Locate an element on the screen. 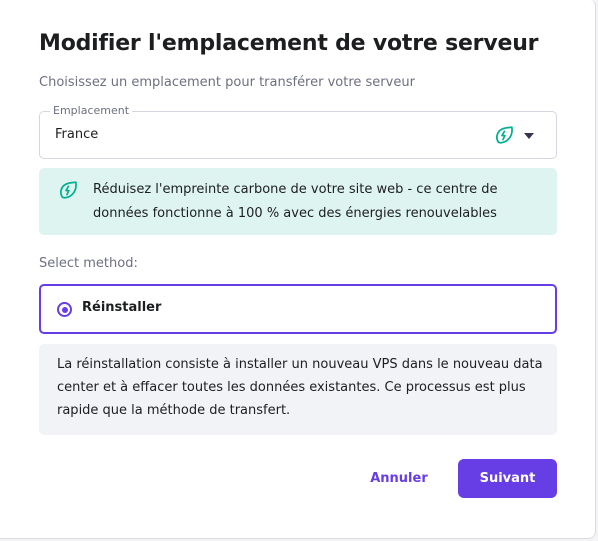 The width and height of the screenshot is (598, 541). method-option-reinstall: Réinstaller is located at coordinates (298, 309).